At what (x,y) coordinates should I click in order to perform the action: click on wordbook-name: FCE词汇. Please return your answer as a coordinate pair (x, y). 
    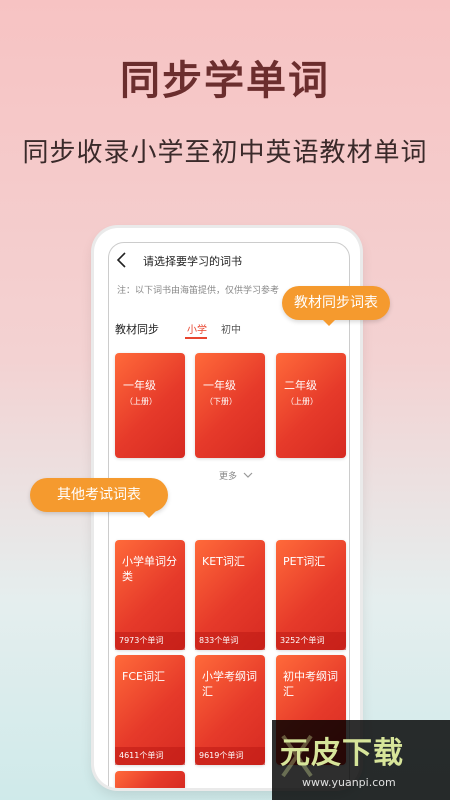
    Looking at the image, I should click on (143, 676).